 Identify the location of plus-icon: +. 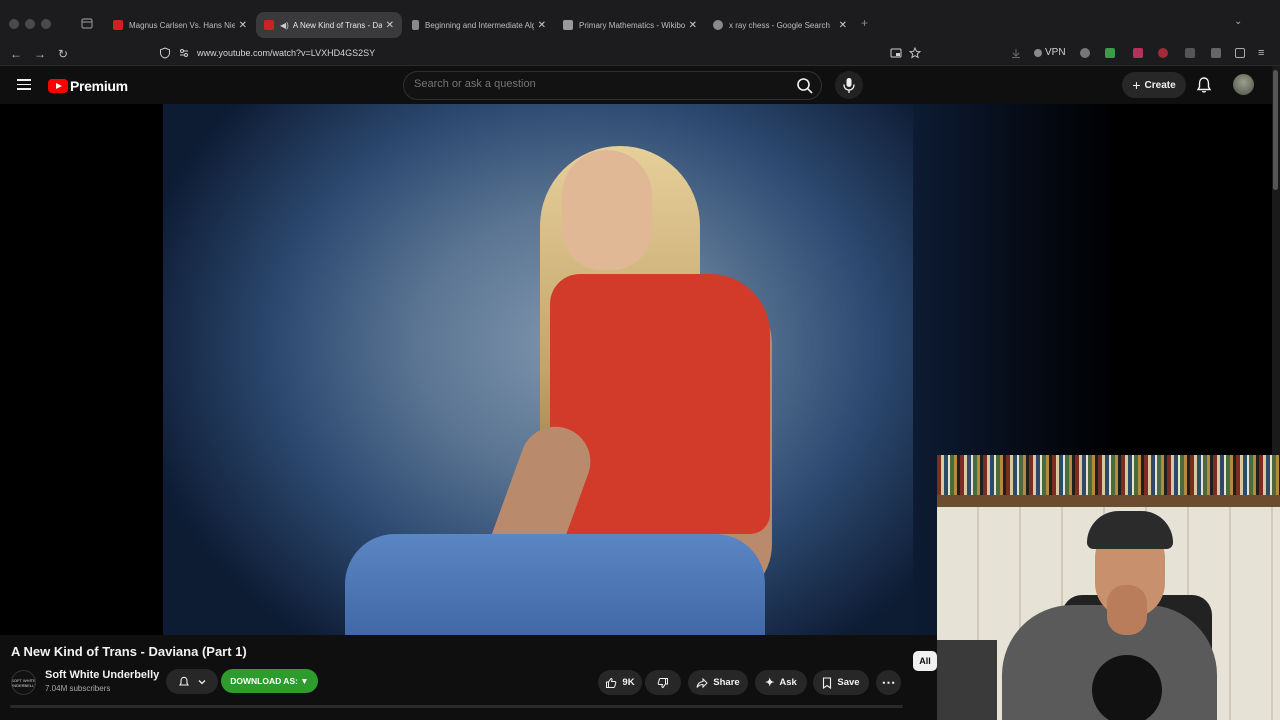
(1136, 85).